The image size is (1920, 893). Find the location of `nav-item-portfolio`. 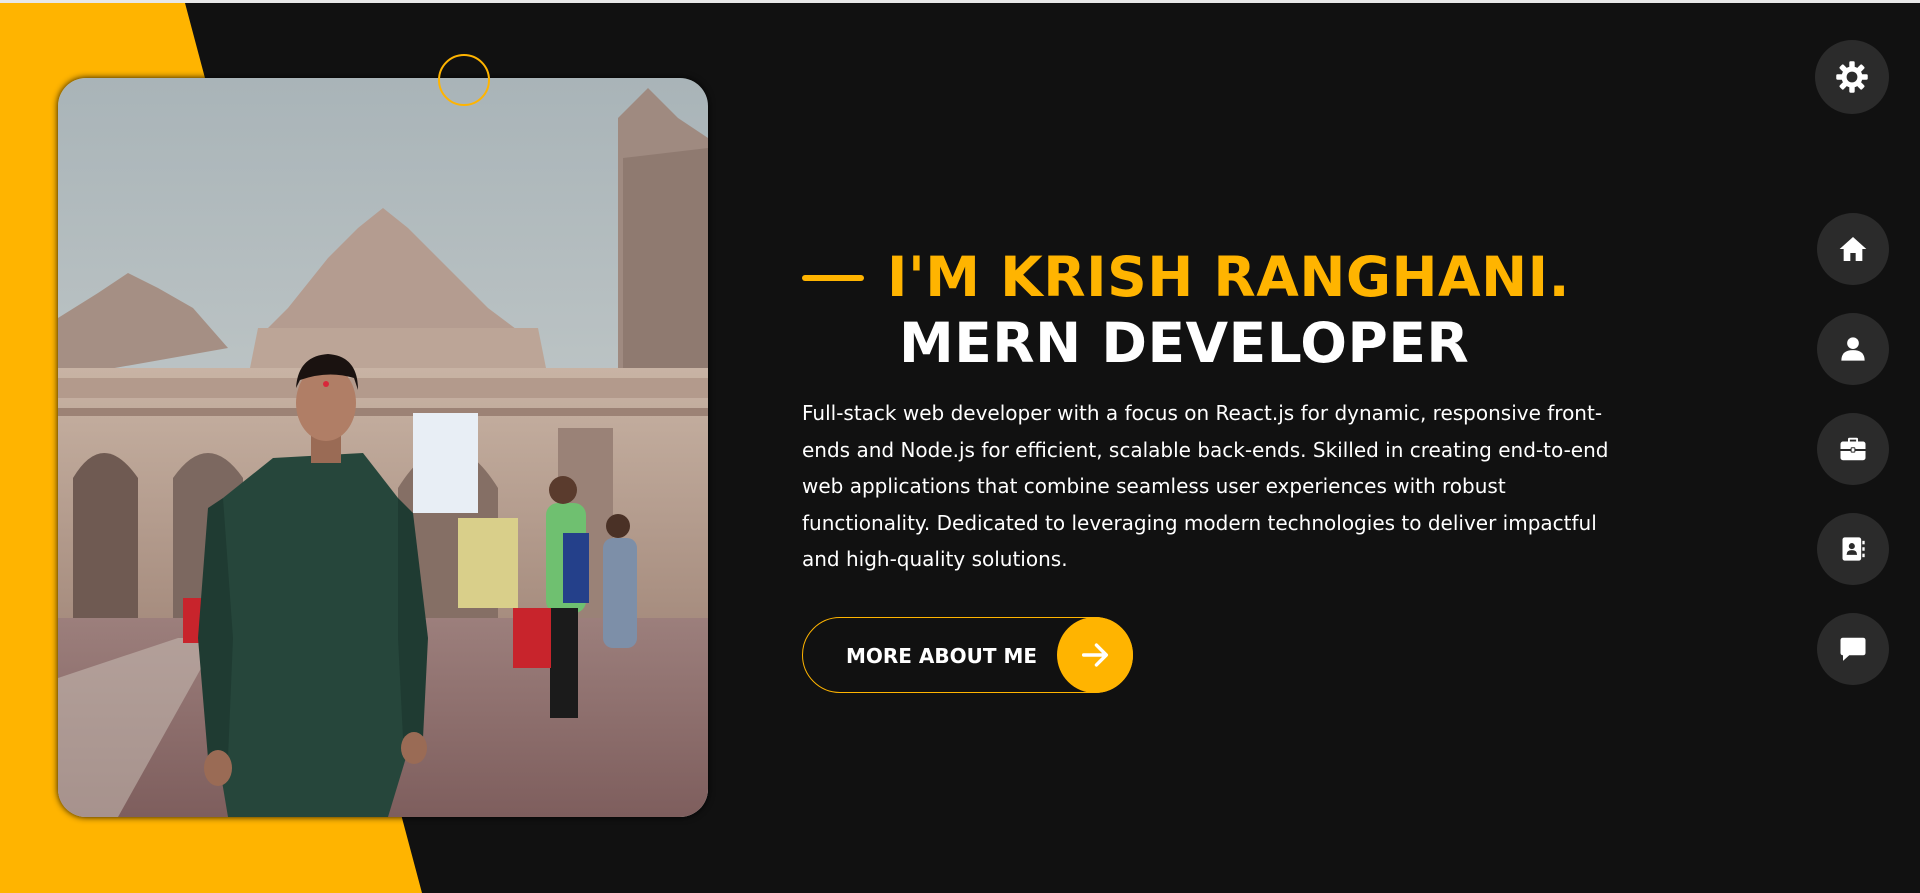

nav-item-portfolio is located at coordinates (1853, 449).